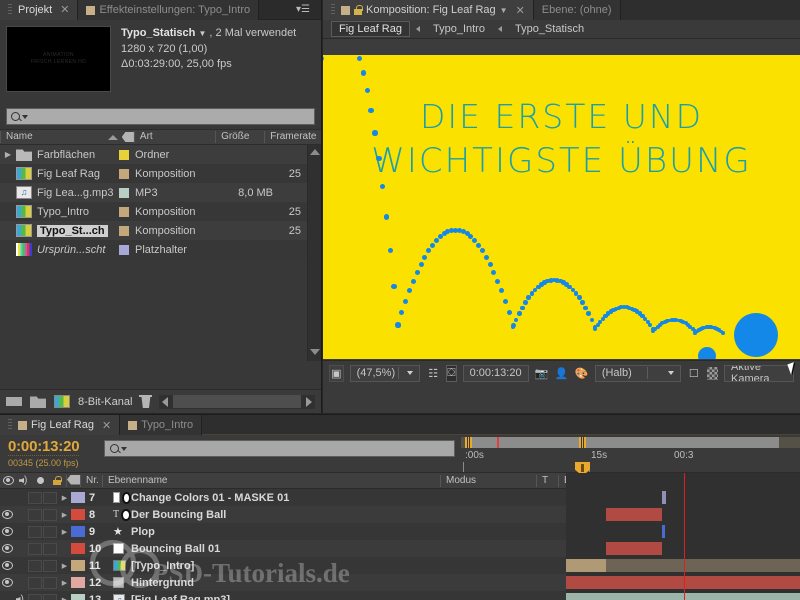 This screenshot has height=600, width=800. What do you see at coordinates (160, 173) in the screenshot?
I see `list-item: Fig Leaf Rag Komposition 25` at bounding box center [160, 173].